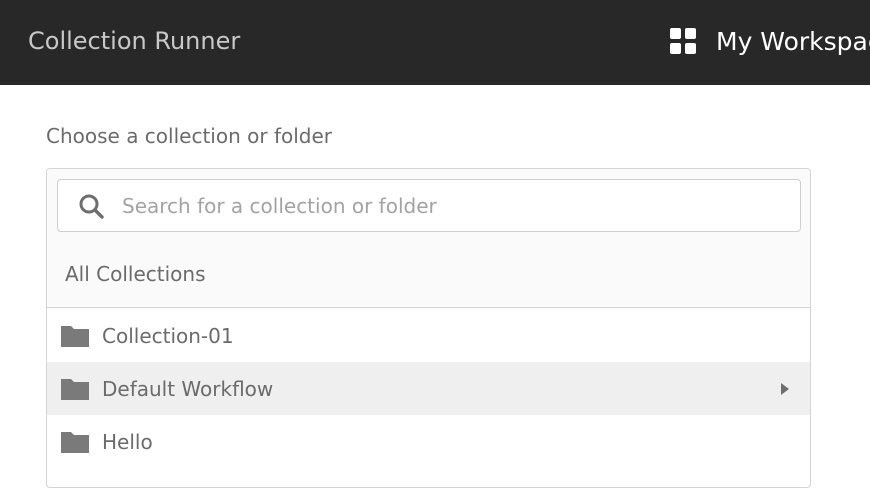 Image resolution: width=870 pixels, height=488 pixels. What do you see at coordinates (134, 41) in the screenshot?
I see `page-title: Collection Runner` at bounding box center [134, 41].